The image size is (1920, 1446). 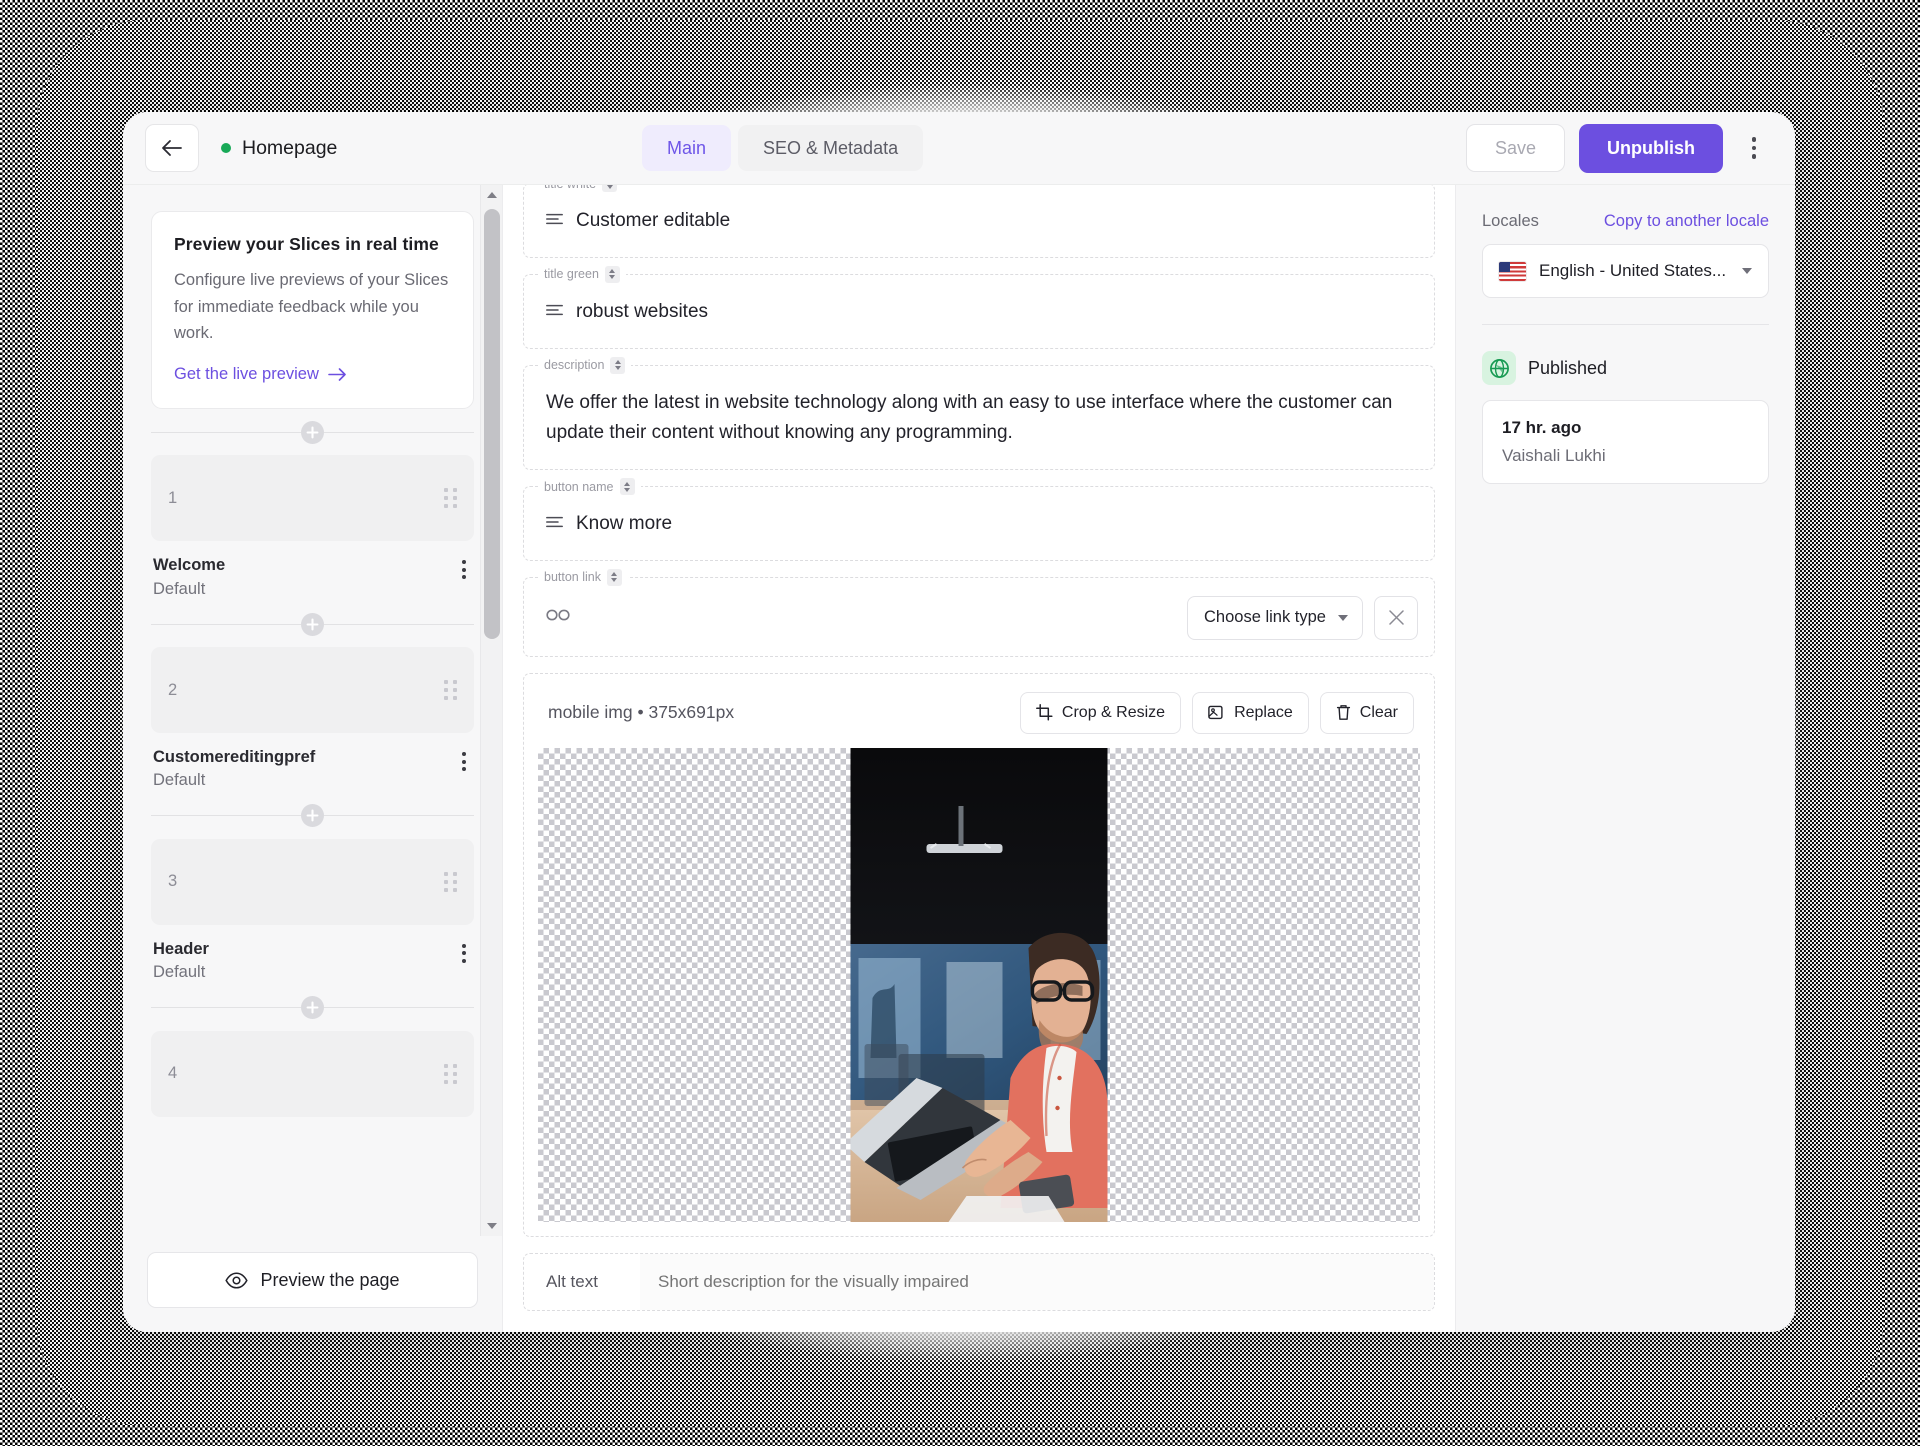 What do you see at coordinates (979, 612) in the screenshot?
I see `field-button-link: button link Choose link type` at bounding box center [979, 612].